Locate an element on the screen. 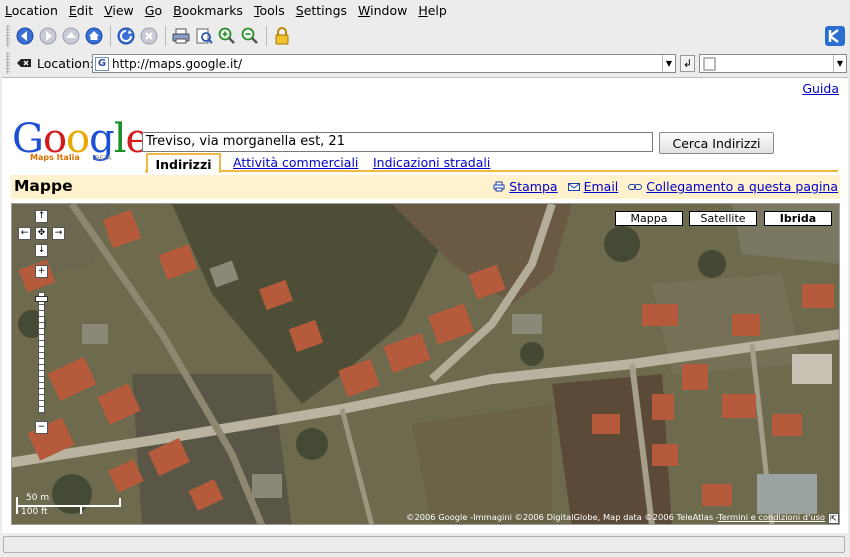 The width and height of the screenshot is (850, 557). back-button is located at coordinates (25, 36).